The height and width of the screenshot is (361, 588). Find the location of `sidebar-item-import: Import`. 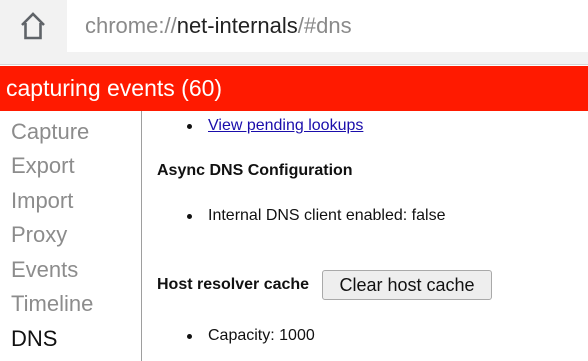

sidebar-item-import: Import is located at coordinates (42, 201).